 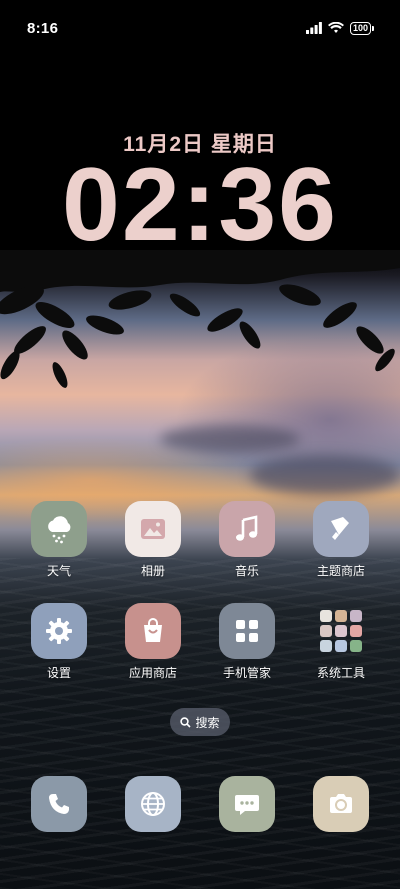 I want to click on status-icons: 100, so click(x=339, y=28).